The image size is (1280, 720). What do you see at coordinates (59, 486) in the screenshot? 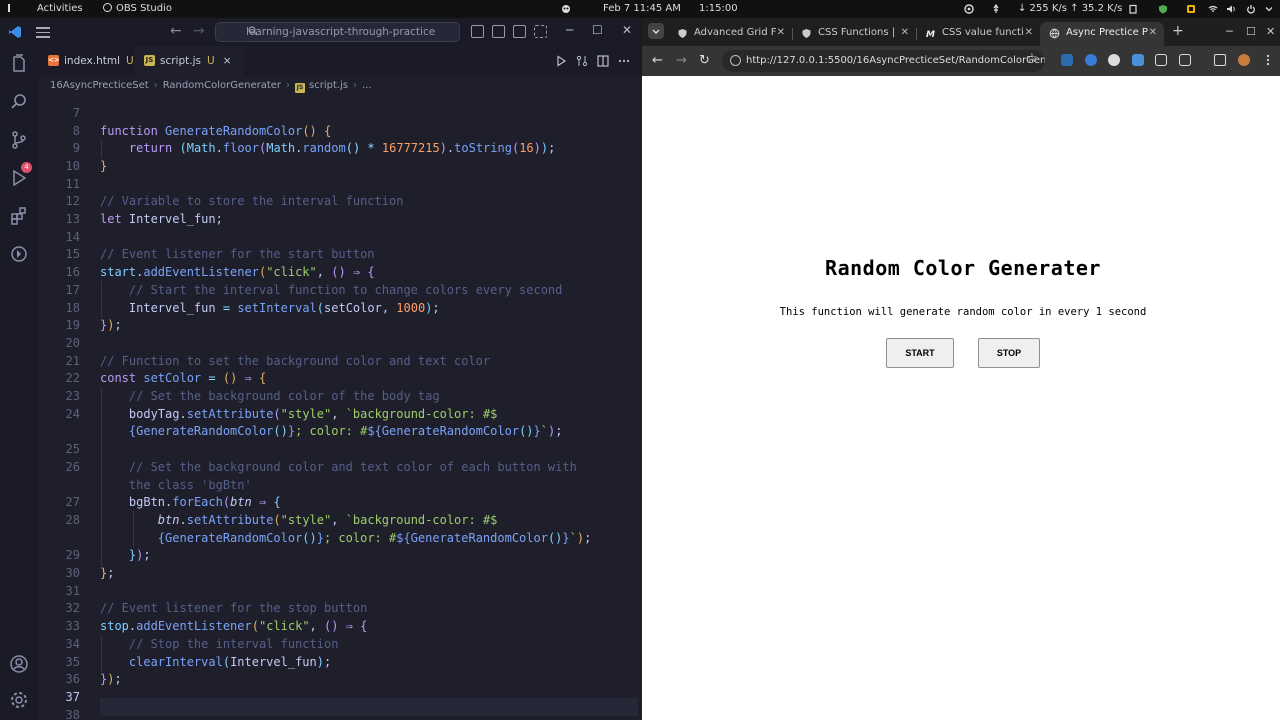
I see `line-number` at bounding box center [59, 486].